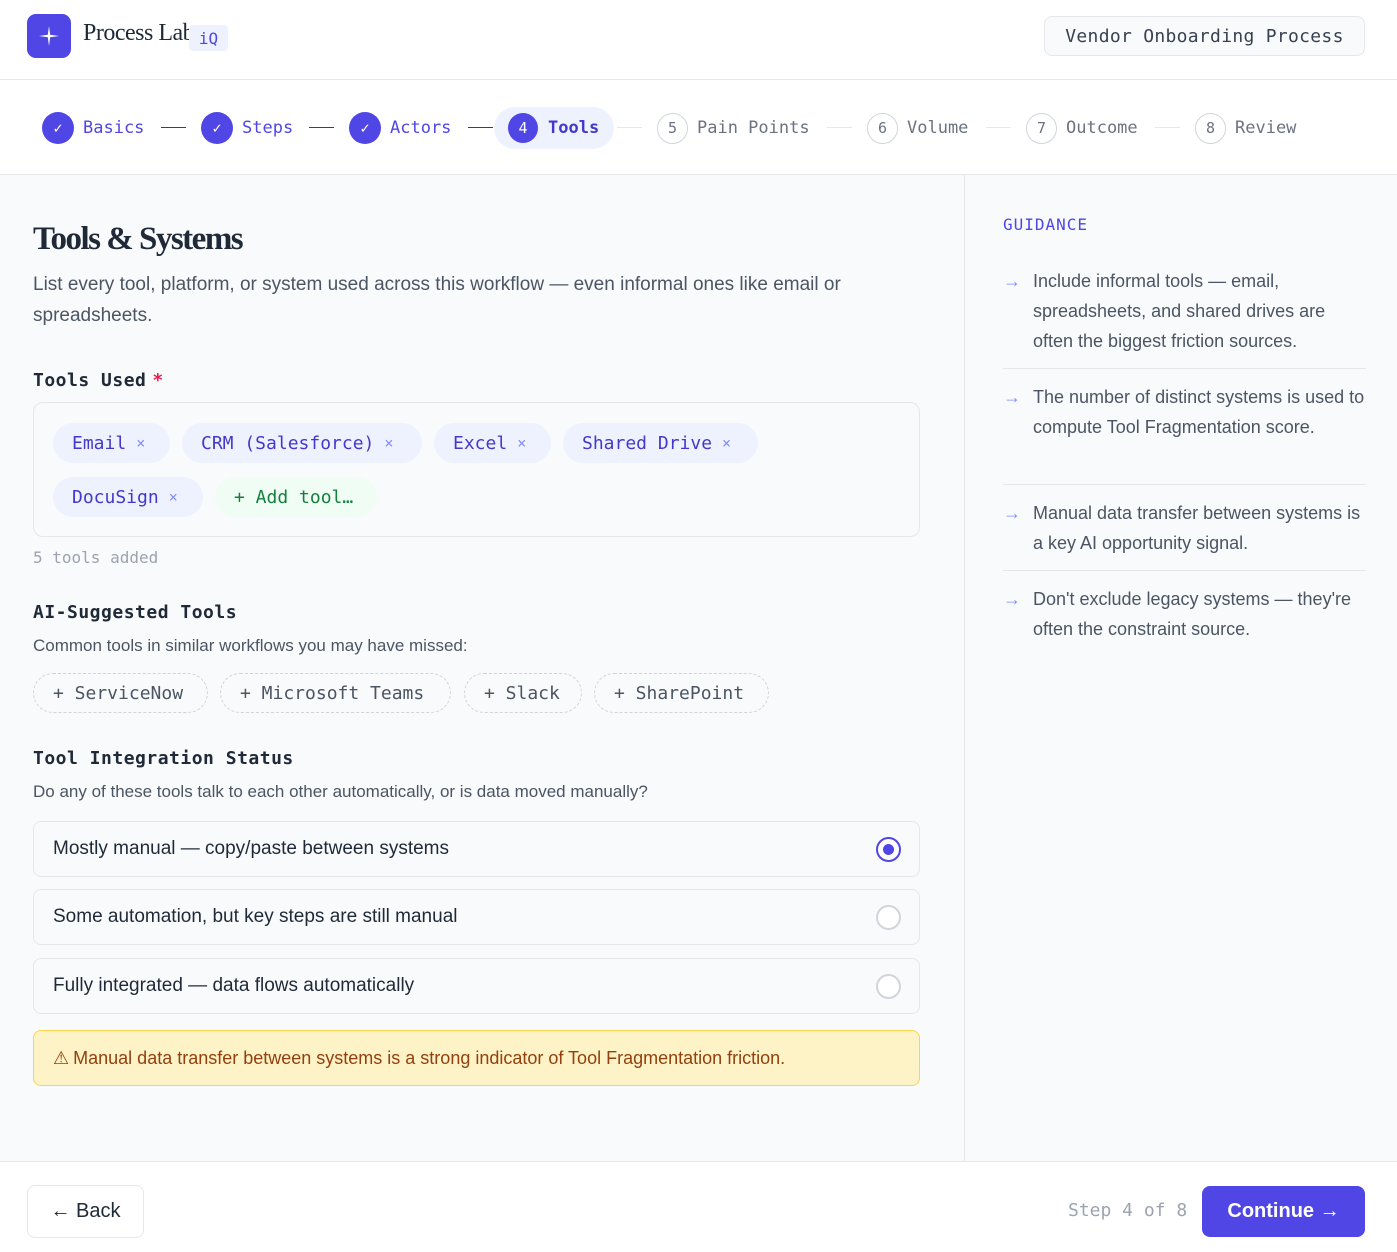 The height and width of the screenshot is (1252, 1397). What do you see at coordinates (1204, 36) in the screenshot?
I see `process-name-pill: Vendor Onboarding Process` at bounding box center [1204, 36].